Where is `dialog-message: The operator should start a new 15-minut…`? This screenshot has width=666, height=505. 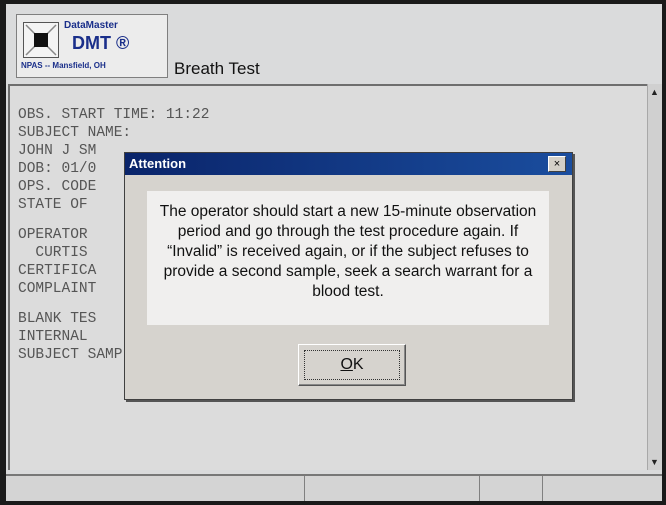 dialog-message: The operator should start a new 15-minut… is located at coordinates (348, 251).